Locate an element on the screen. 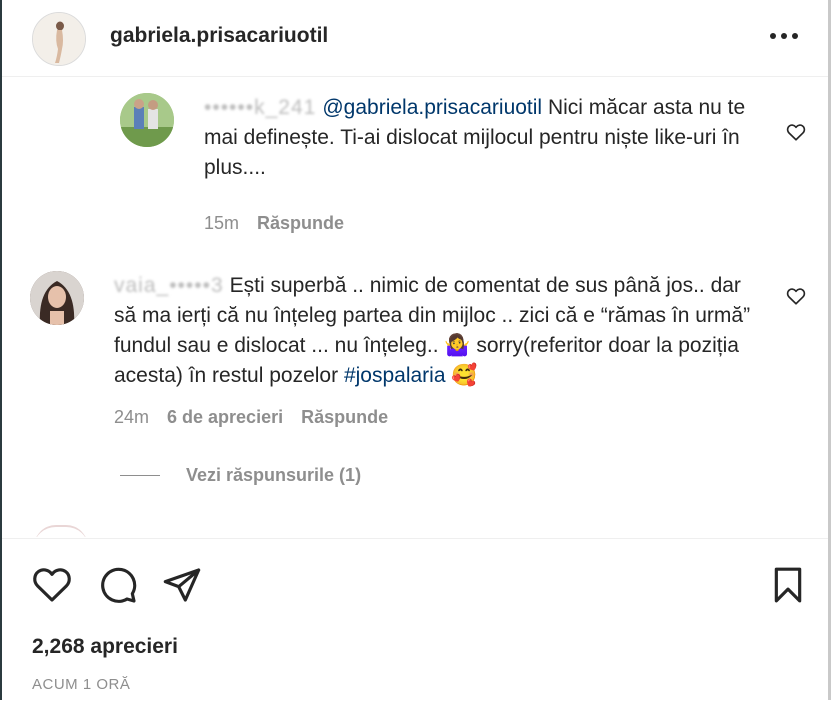 The width and height of the screenshot is (831, 701). reply-comment-meta: 15m Răspunde is located at coordinates (274, 223).